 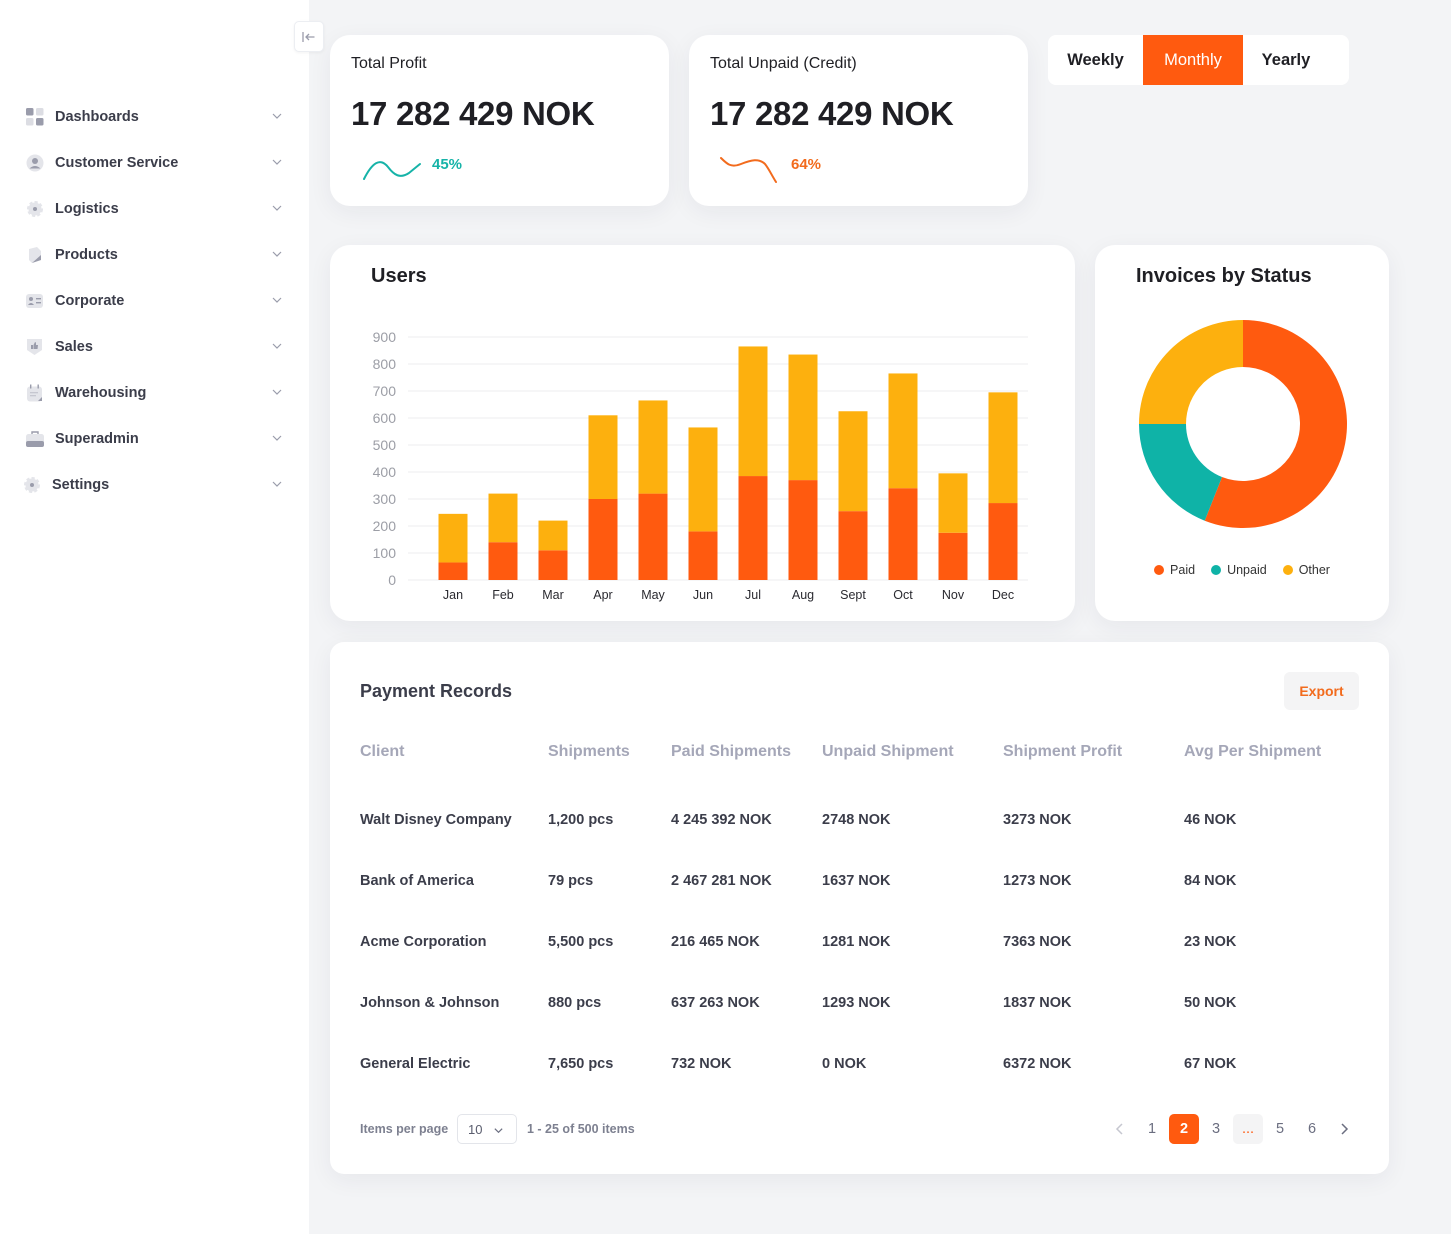 I want to click on invoices-chart-card: Invoices by Status Paid Unpaid Other, so click(x=1242, y=433).